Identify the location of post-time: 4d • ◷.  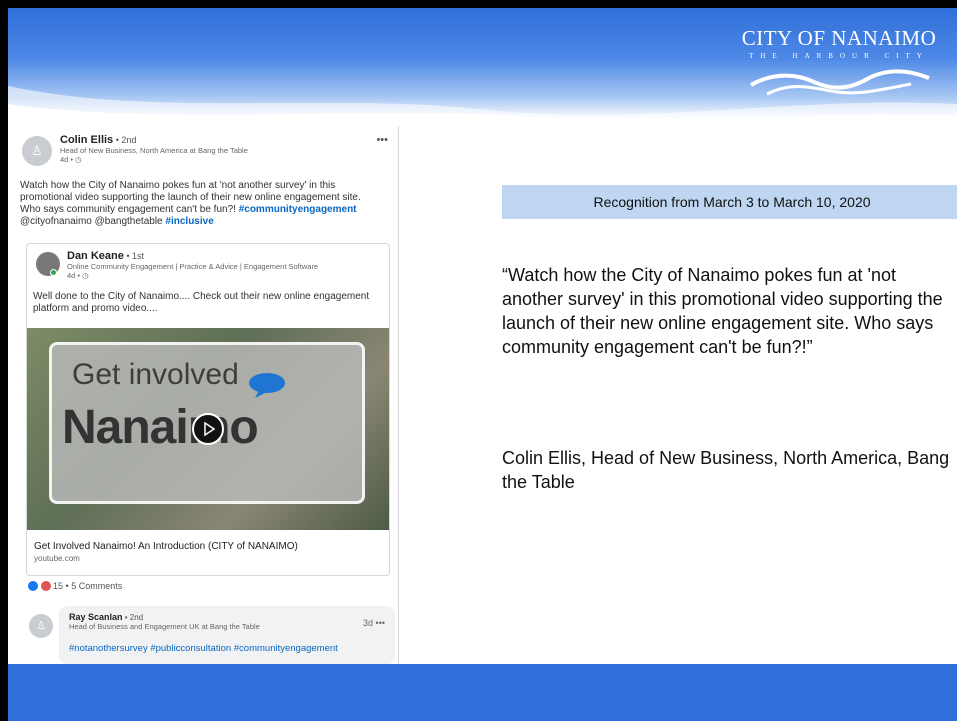
(71, 159).